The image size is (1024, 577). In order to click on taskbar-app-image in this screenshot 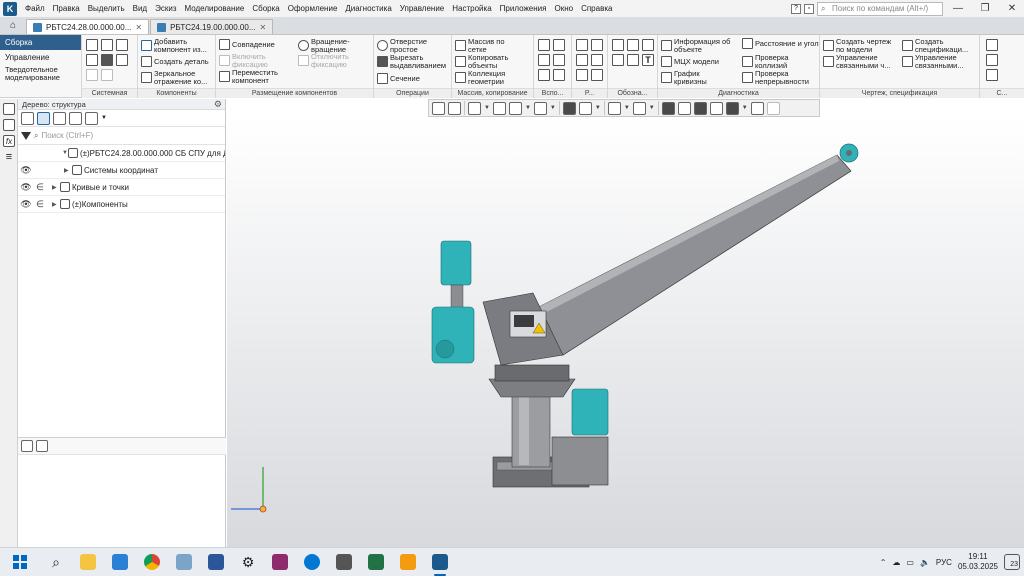, I will do `click(184, 562)`.